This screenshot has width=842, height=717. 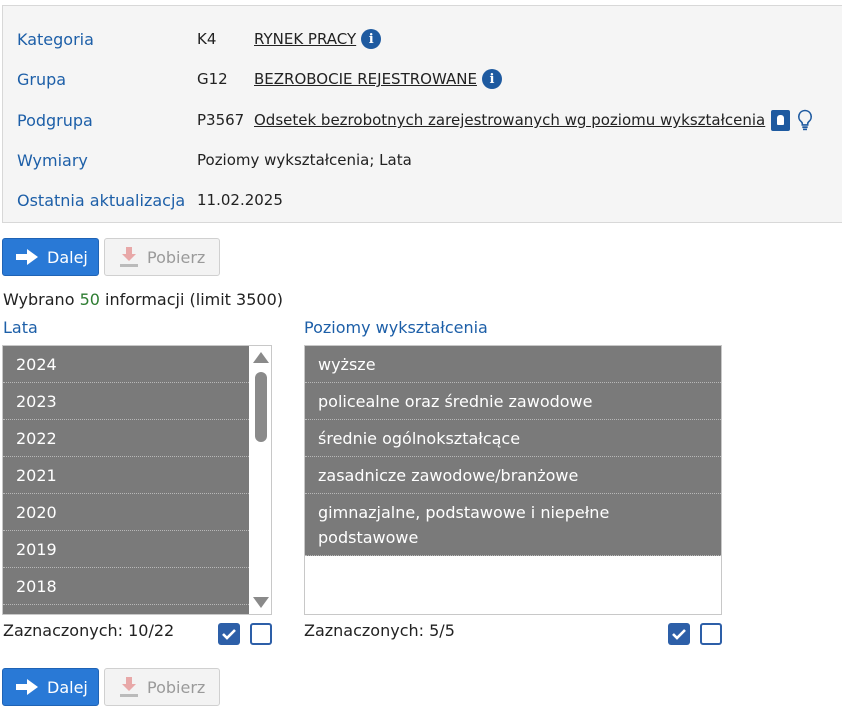 I want to click on book-icon, so click(x=781, y=120).